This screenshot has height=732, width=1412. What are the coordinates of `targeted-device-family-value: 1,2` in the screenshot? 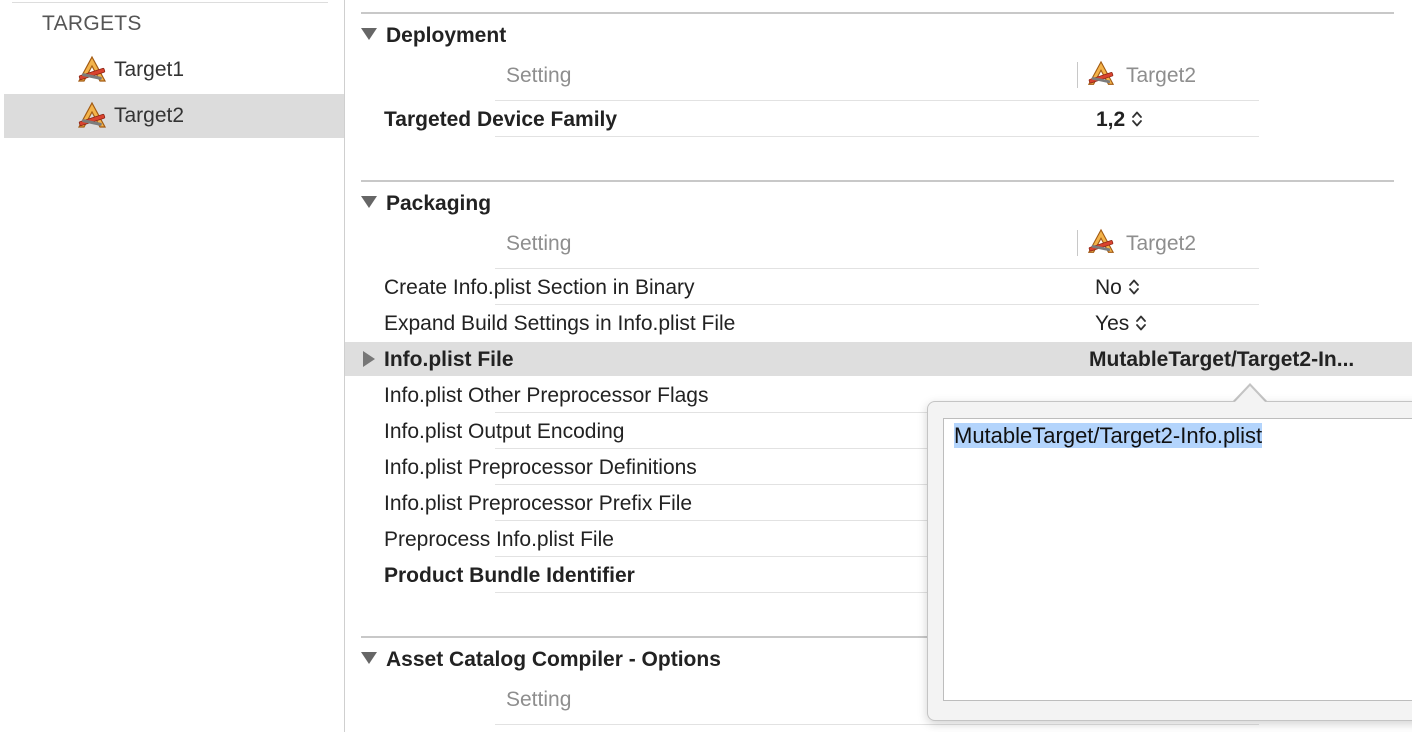 It's located at (1119, 120).